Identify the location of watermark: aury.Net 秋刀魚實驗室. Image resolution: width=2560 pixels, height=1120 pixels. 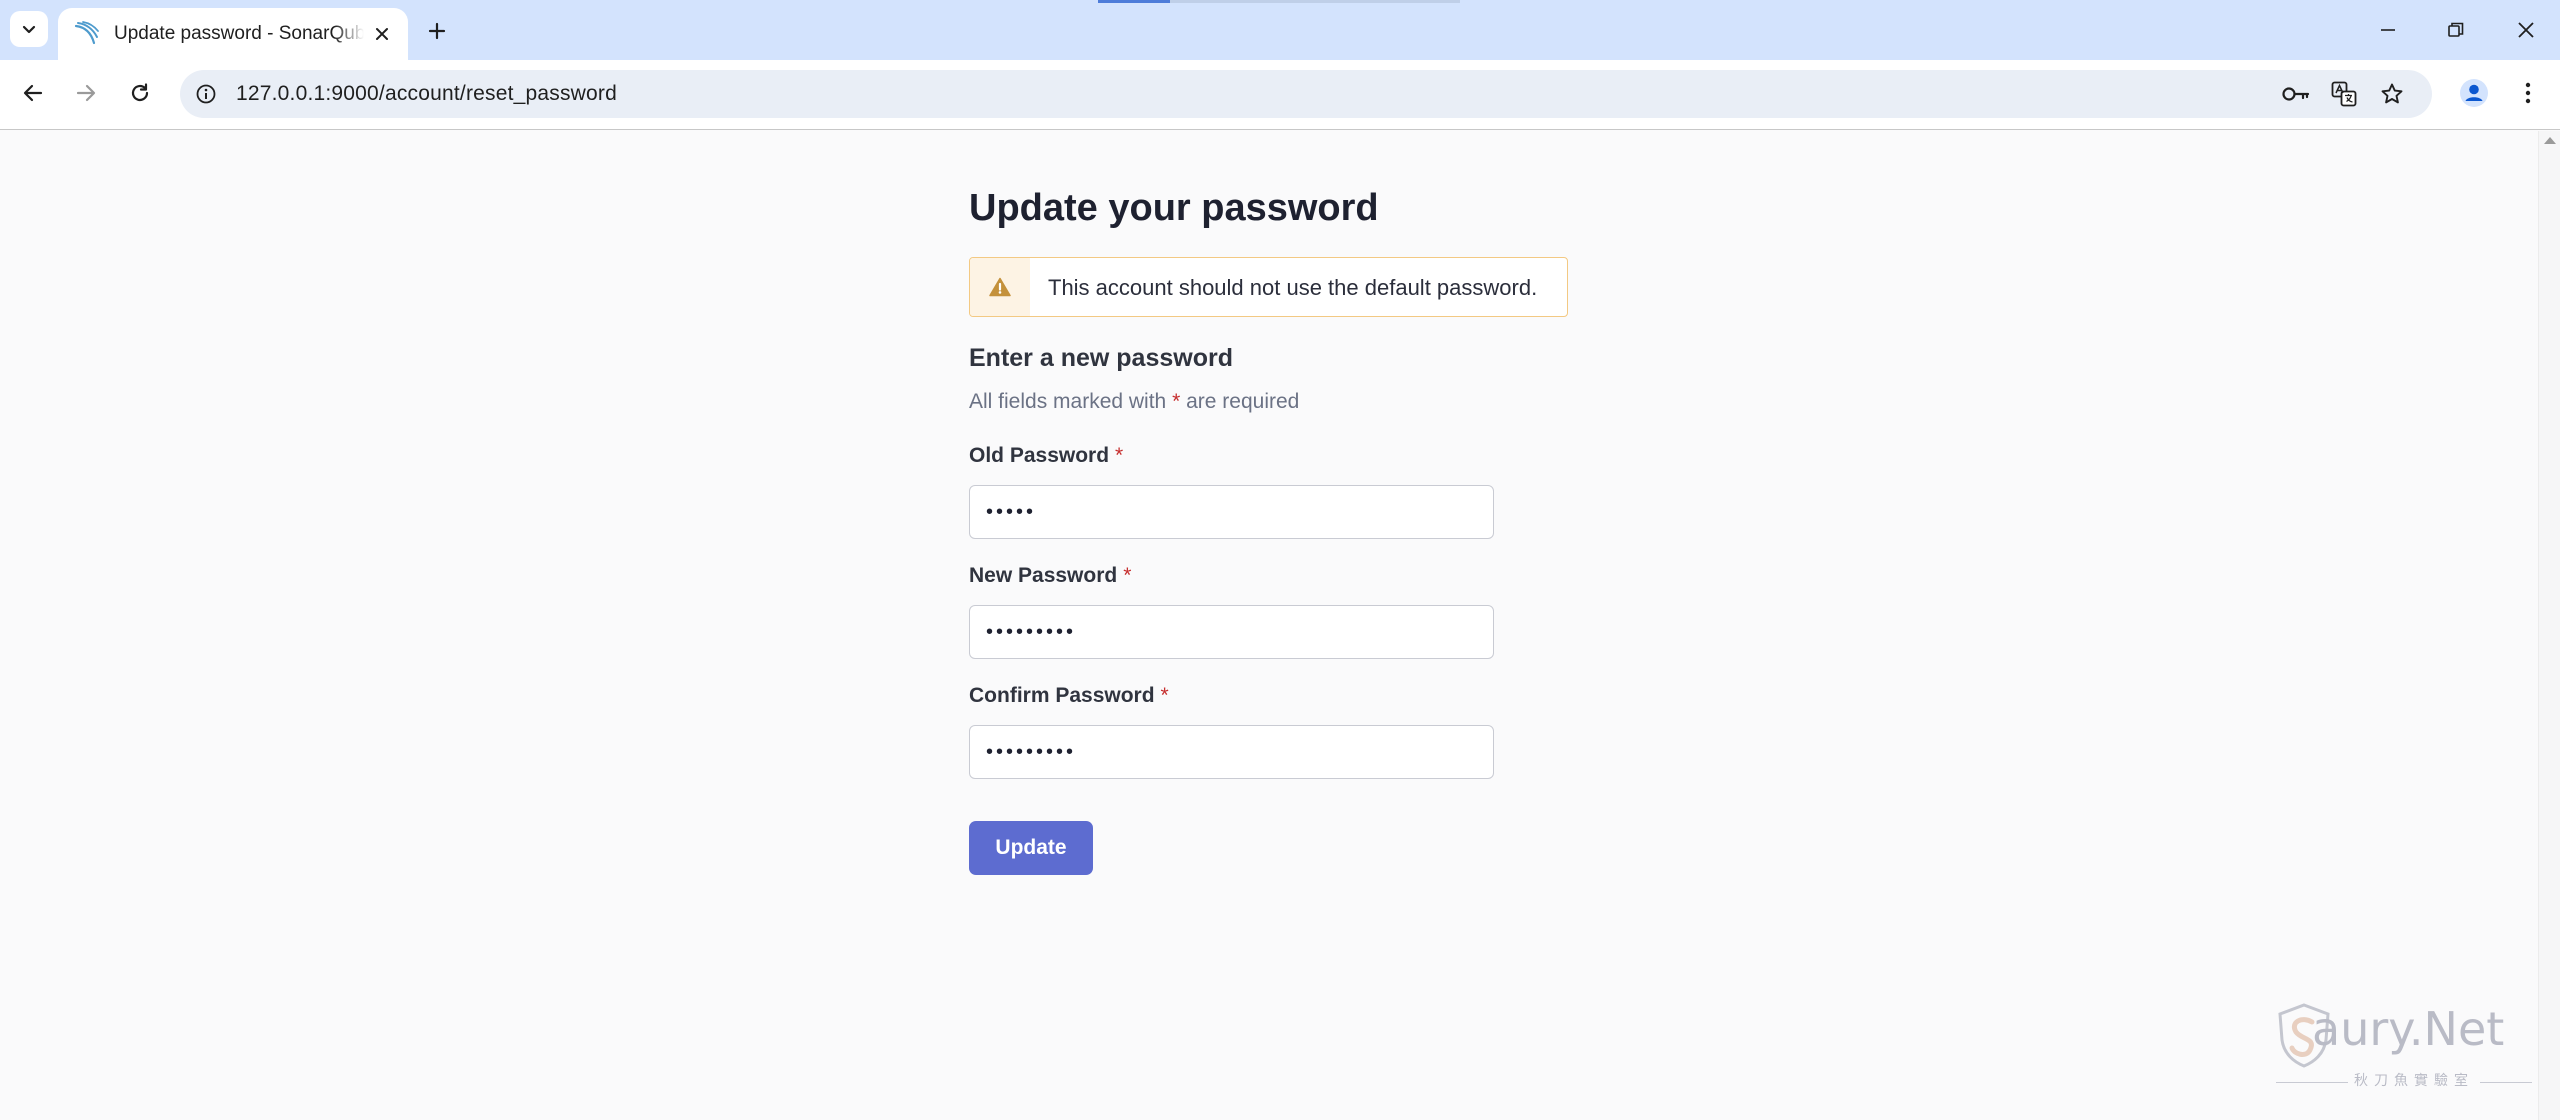
(2404, 1048).